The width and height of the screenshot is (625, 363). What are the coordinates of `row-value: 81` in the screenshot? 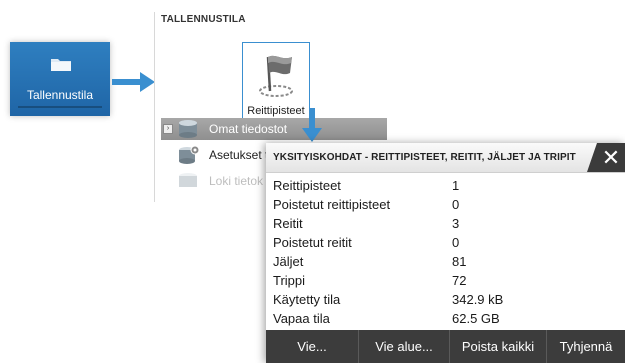 It's located at (459, 261).